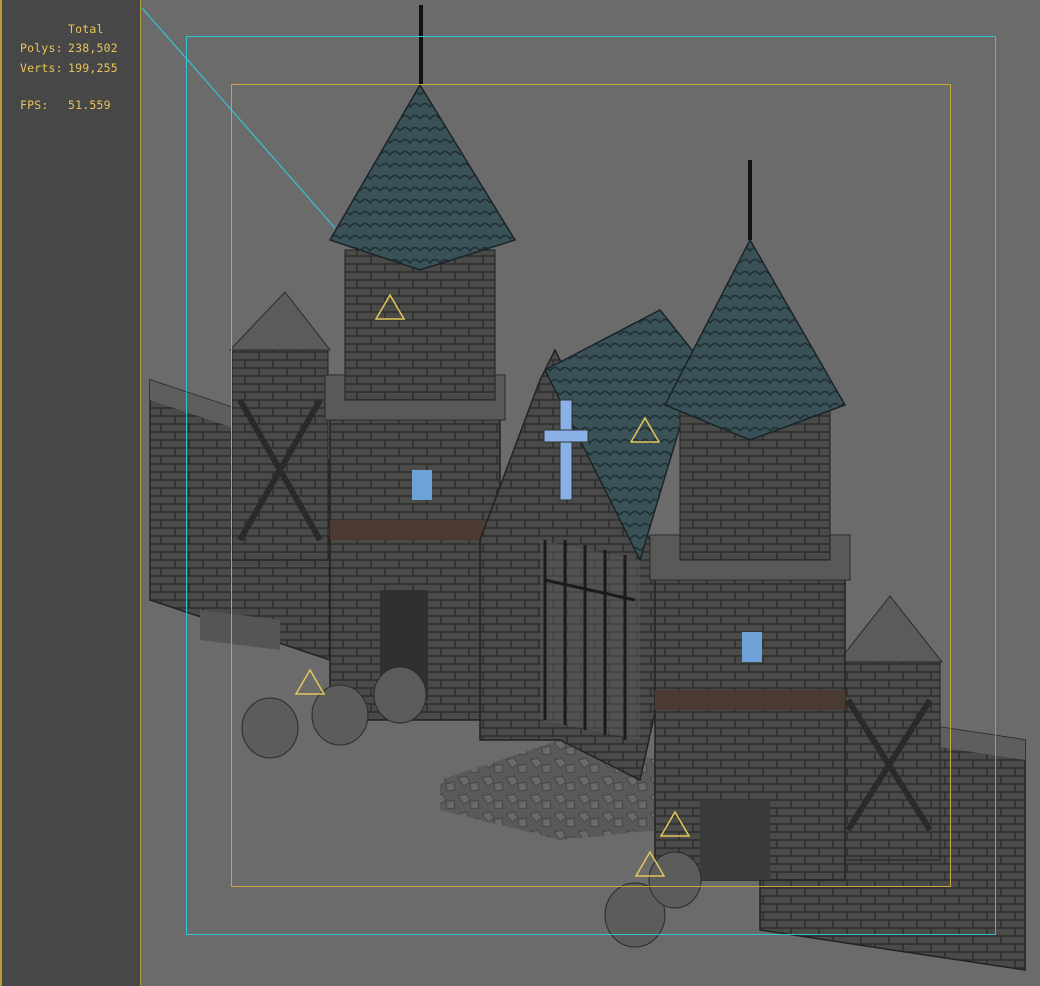 The image size is (1040, 986). Describe the element at coordinates (238, 118) in the screenshot. I see `camera-target-line` at that location.